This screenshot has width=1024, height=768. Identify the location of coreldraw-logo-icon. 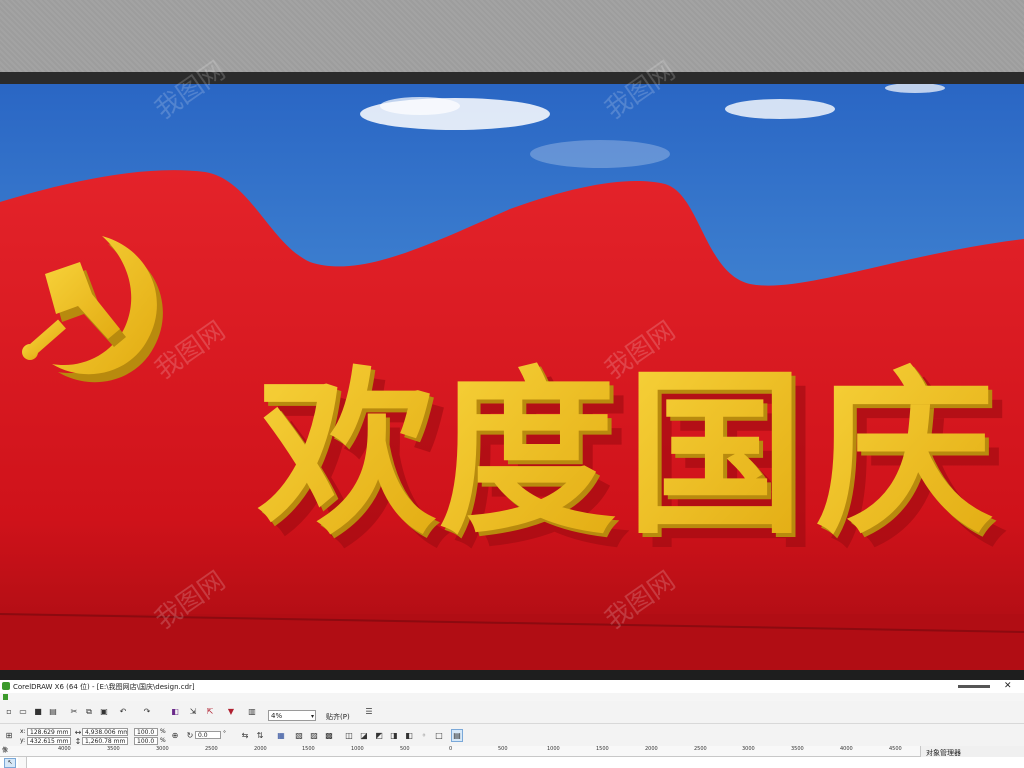
(6, 686).